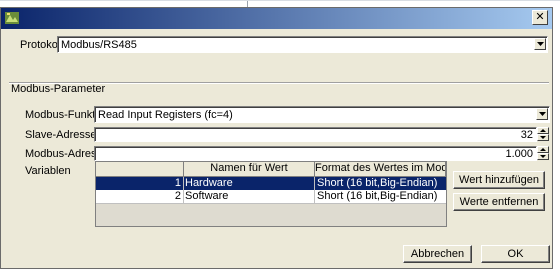 This screenshot has height=269, width=560. I want to click on column-header-index, so click(140, 169).